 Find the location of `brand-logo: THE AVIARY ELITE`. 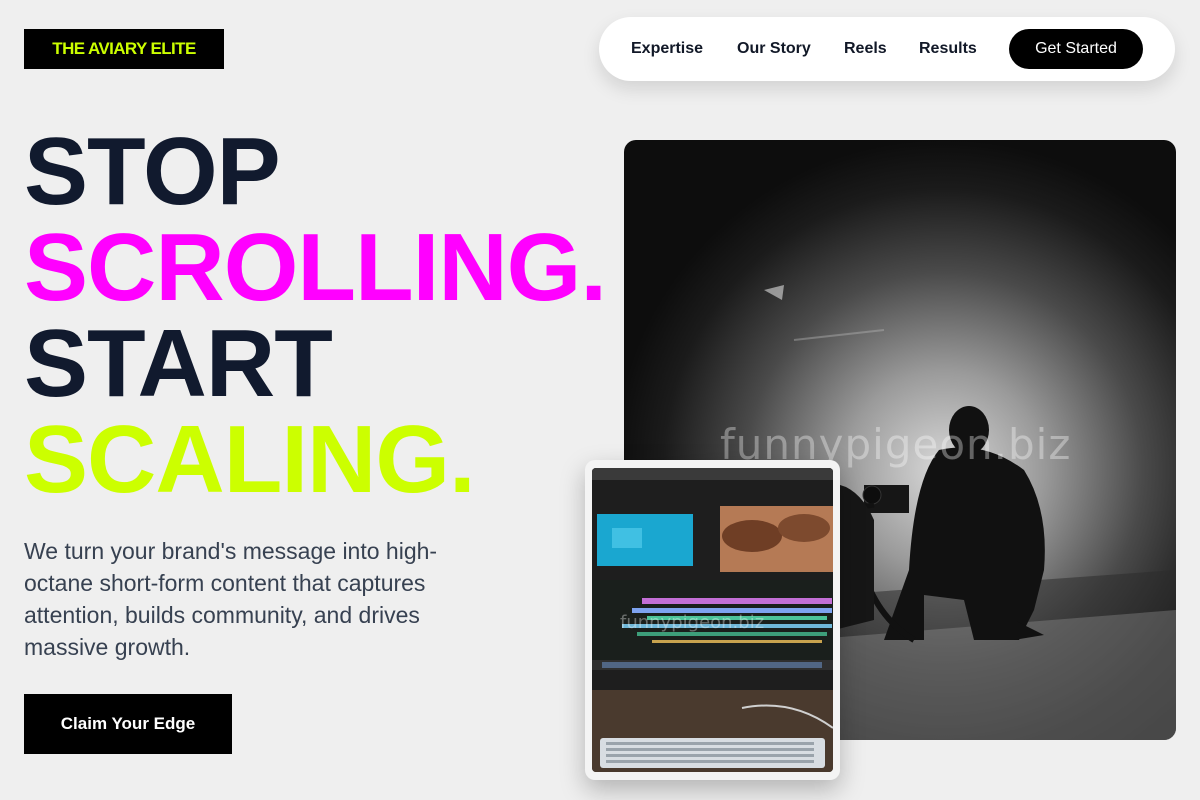

brand-logo: THE AVIARY ELITE is located at coordinates (124, 49).